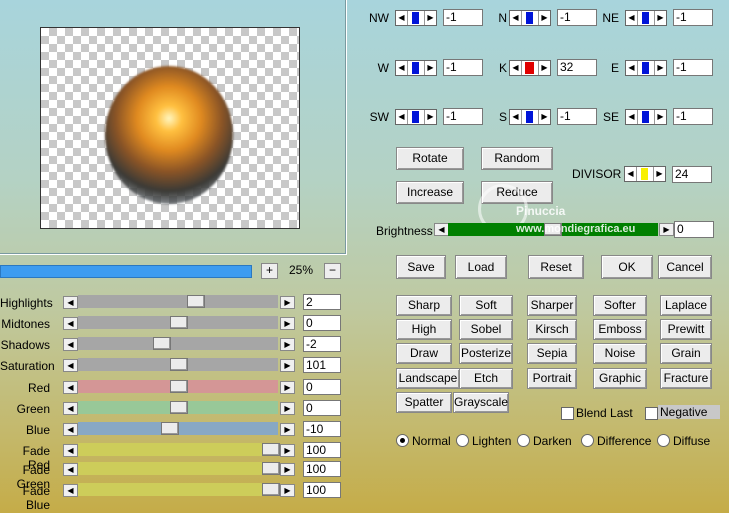 The height and width of the screenshot is (513, 729). Describe the element at coordinates (170, 128) in the screenshot. I see `preview-canvas` at that location.